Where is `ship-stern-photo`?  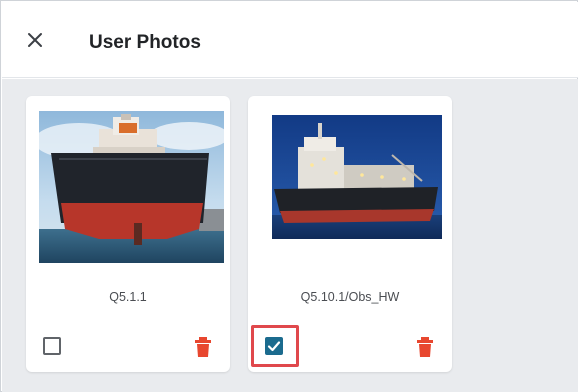
ship-stern-photo is located at coordinates (131, 187).